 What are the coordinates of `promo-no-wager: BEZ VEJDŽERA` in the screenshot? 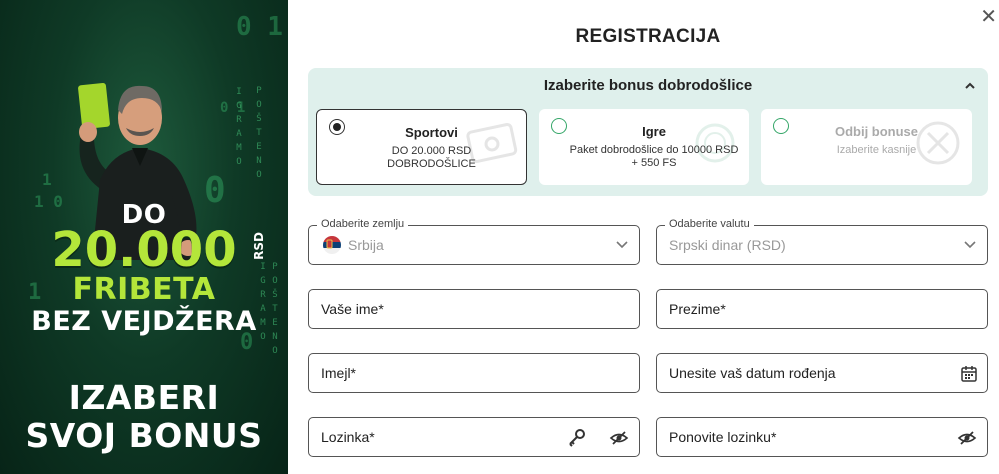 It's located at (144, 321).